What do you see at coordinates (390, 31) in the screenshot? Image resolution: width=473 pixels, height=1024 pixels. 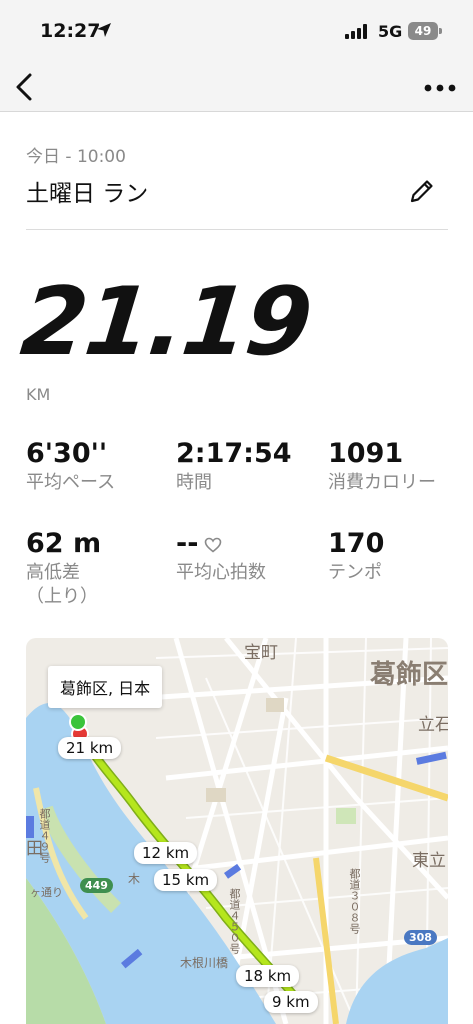 I see `network-type: 5G` at bounding box center [390, 31].